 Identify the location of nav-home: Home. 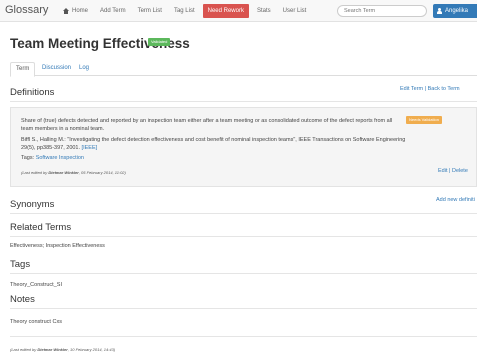
(75, 11).